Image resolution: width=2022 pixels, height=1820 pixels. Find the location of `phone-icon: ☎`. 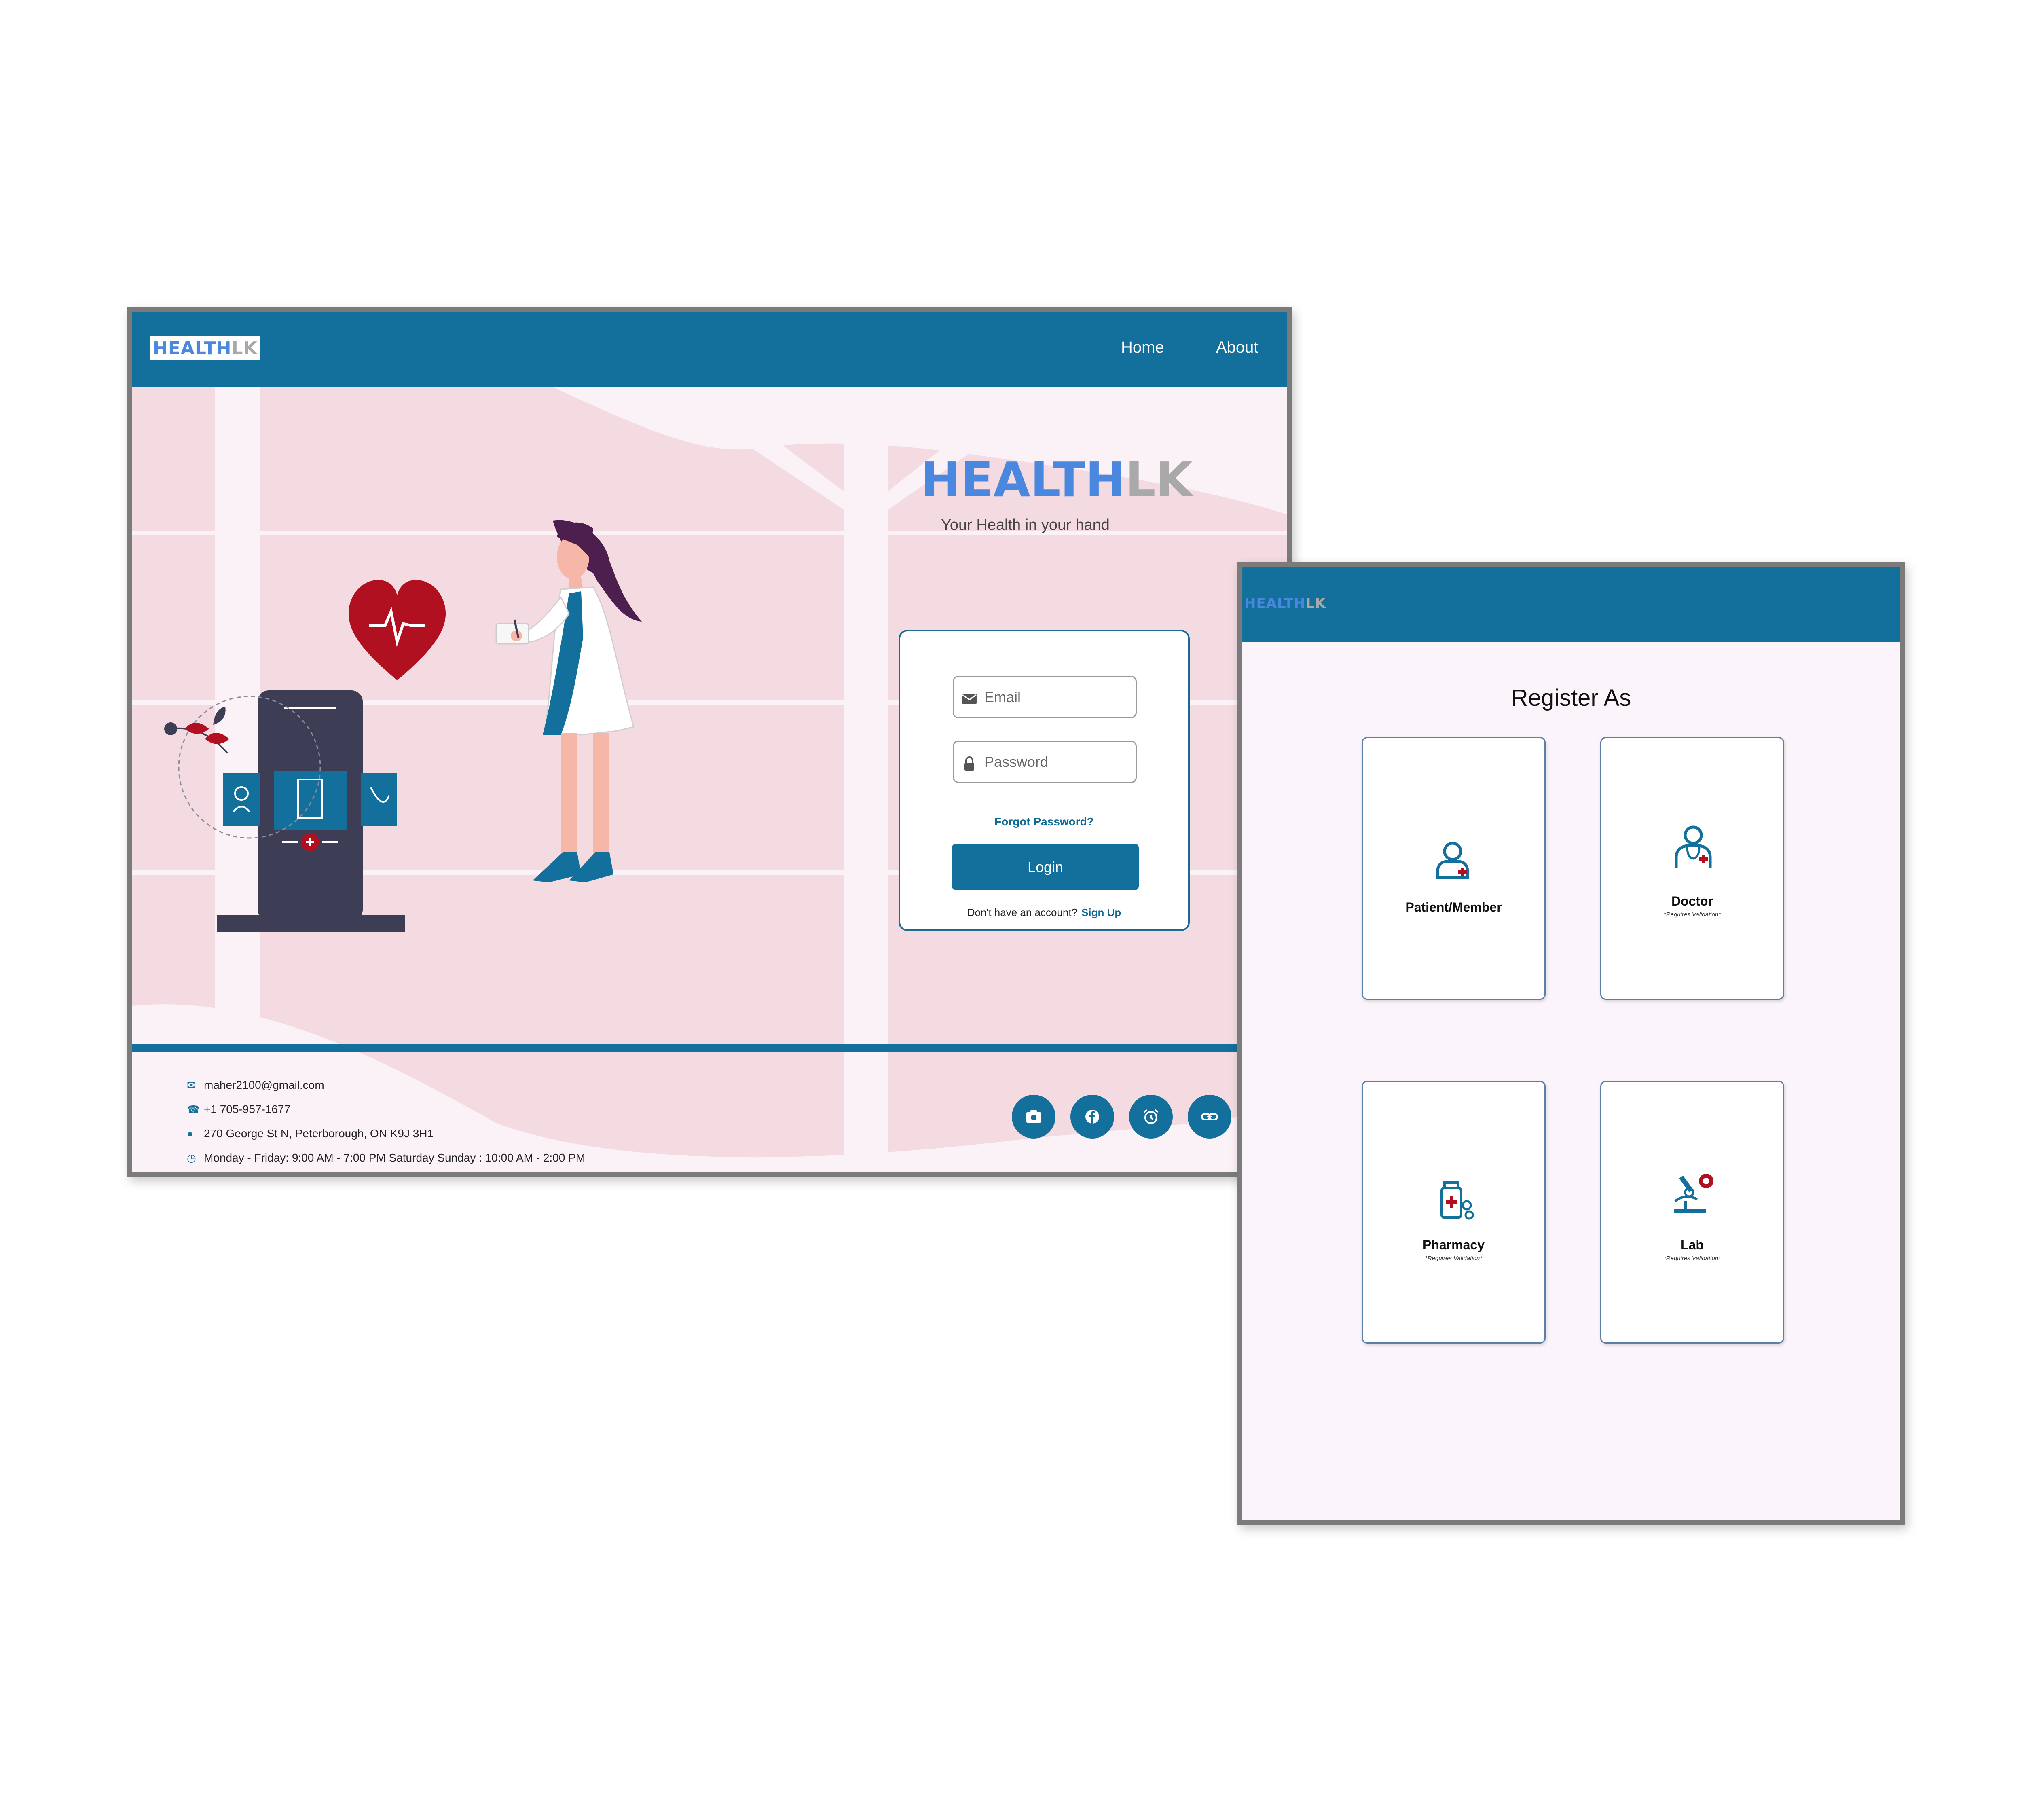

phone-icon: ☎ is located at coordinates (193, 1109).